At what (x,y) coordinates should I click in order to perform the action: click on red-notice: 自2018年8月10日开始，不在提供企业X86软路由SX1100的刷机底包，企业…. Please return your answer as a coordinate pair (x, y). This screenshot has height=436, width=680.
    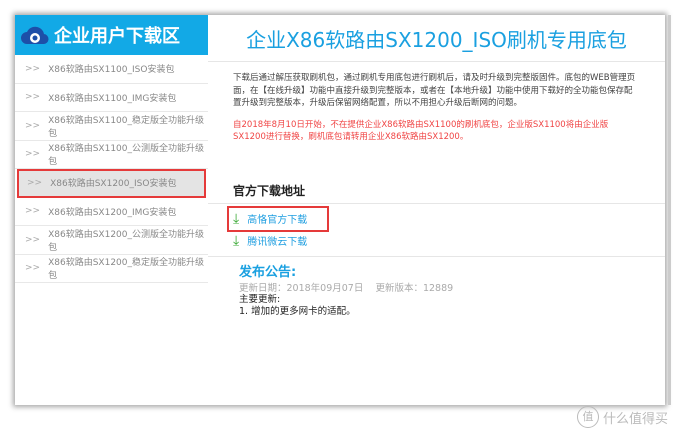
    Looking at the image, I should click on (421, 131).